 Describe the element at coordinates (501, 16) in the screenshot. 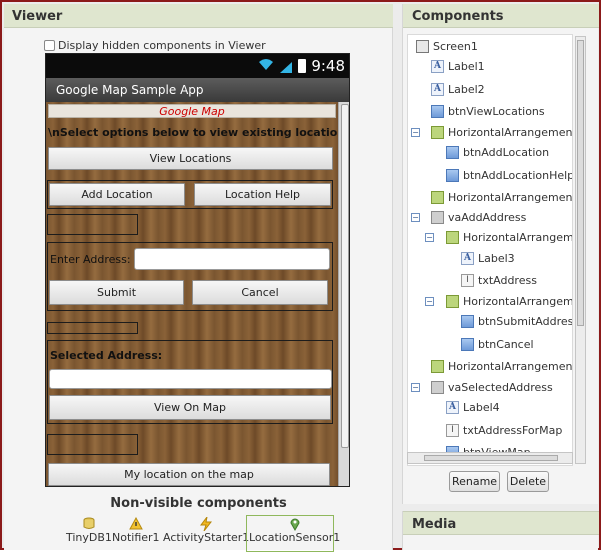

I see `components-title: Components` at that location.